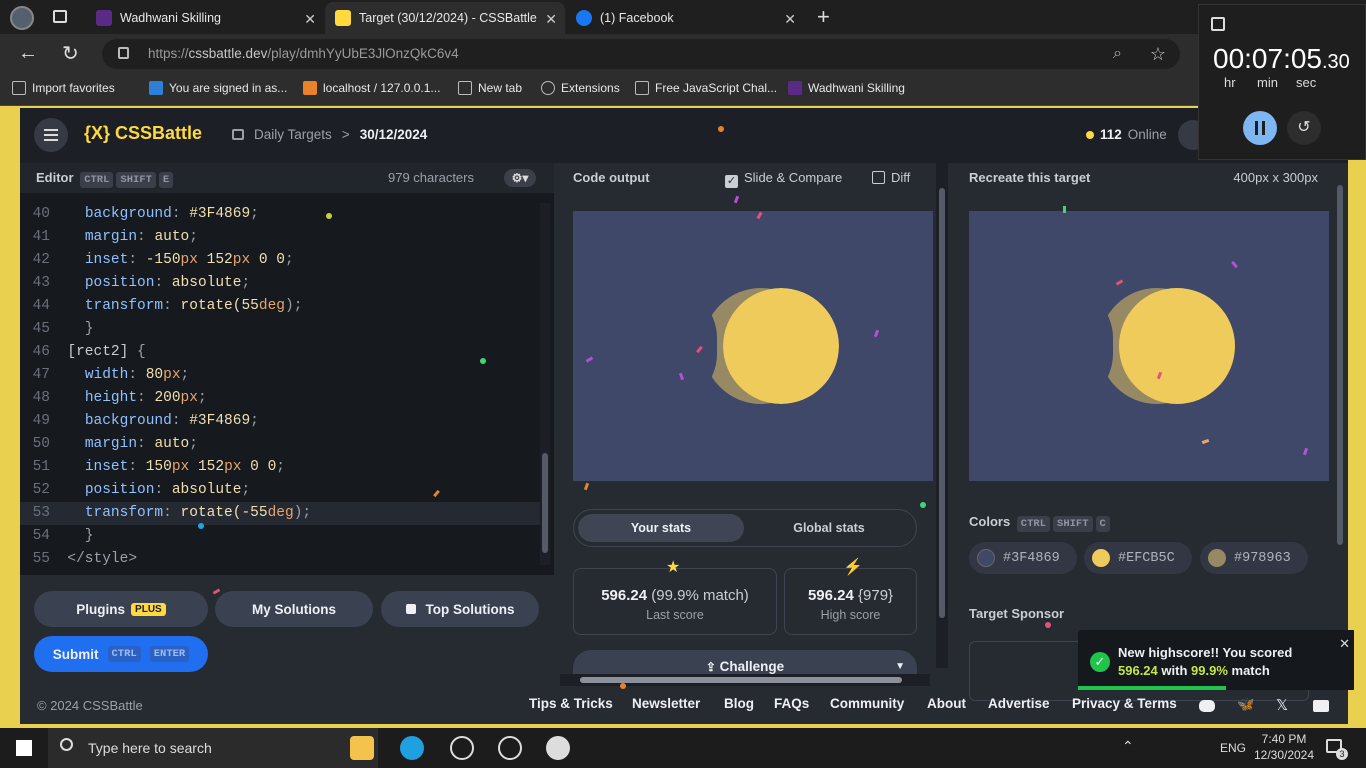 This screenshot has width=1366, height=768. What do you see at coordinates (829, 528) in the screenshot?
I see `tab-global-stats: Global stats` at bounding box center [829, 528].